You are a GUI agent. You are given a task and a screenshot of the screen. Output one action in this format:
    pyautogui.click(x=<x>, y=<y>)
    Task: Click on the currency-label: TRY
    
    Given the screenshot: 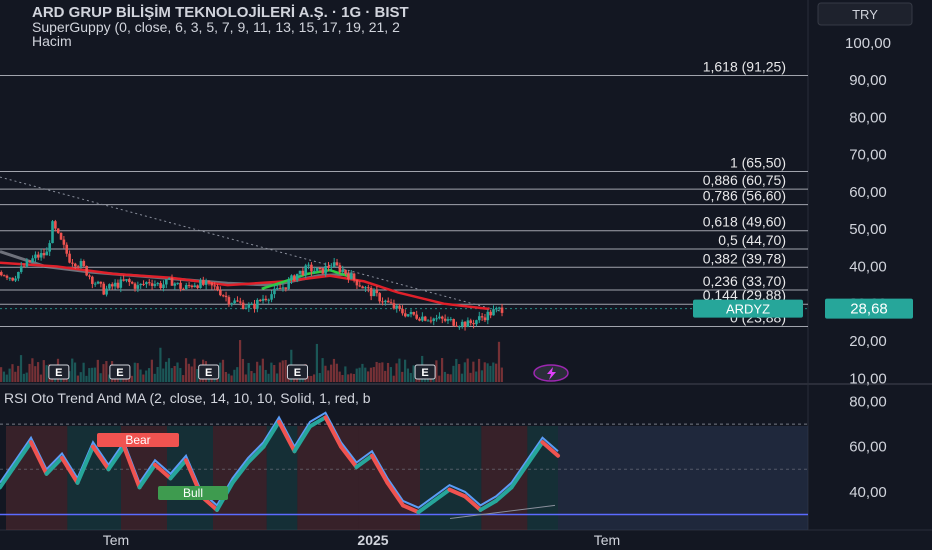 What is the action you would take?
    pyautogui.click(x=865, y=14)
    